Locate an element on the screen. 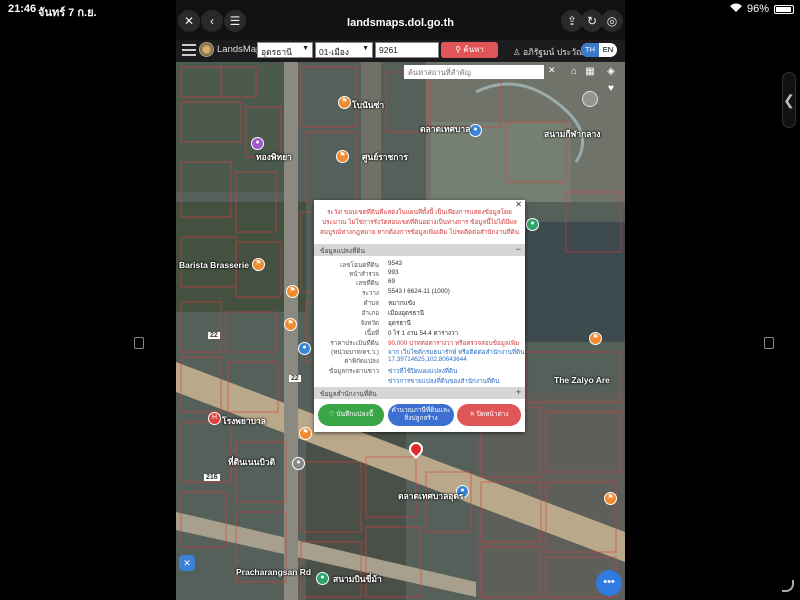 This screenshot has width=800, height=600. parcel-number-input: 9261 is located at coordinates (407, 50).